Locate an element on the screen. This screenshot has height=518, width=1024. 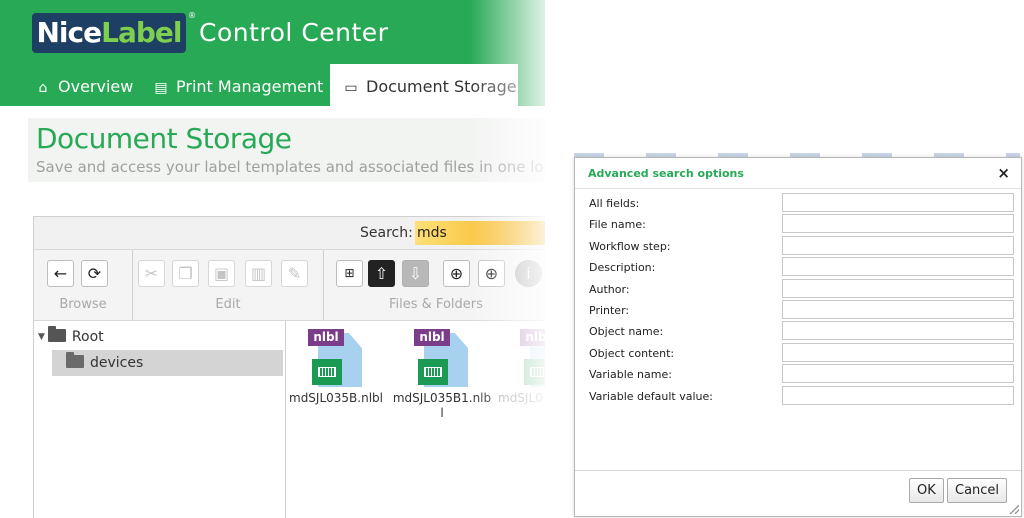
toolbar-caption-browse: Browse is located at coordinates (83, 304).